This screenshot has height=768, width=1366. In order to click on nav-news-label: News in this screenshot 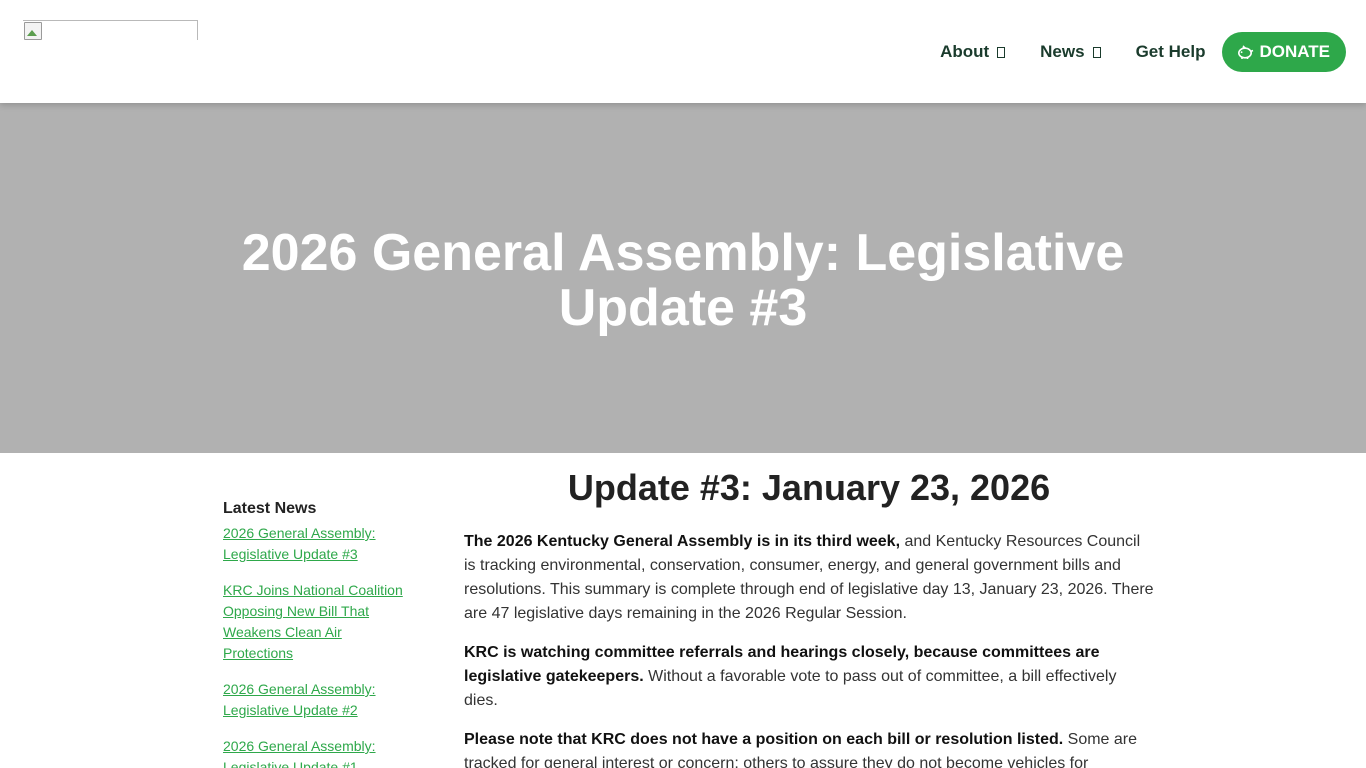, I will do `click(1062, 51)`.